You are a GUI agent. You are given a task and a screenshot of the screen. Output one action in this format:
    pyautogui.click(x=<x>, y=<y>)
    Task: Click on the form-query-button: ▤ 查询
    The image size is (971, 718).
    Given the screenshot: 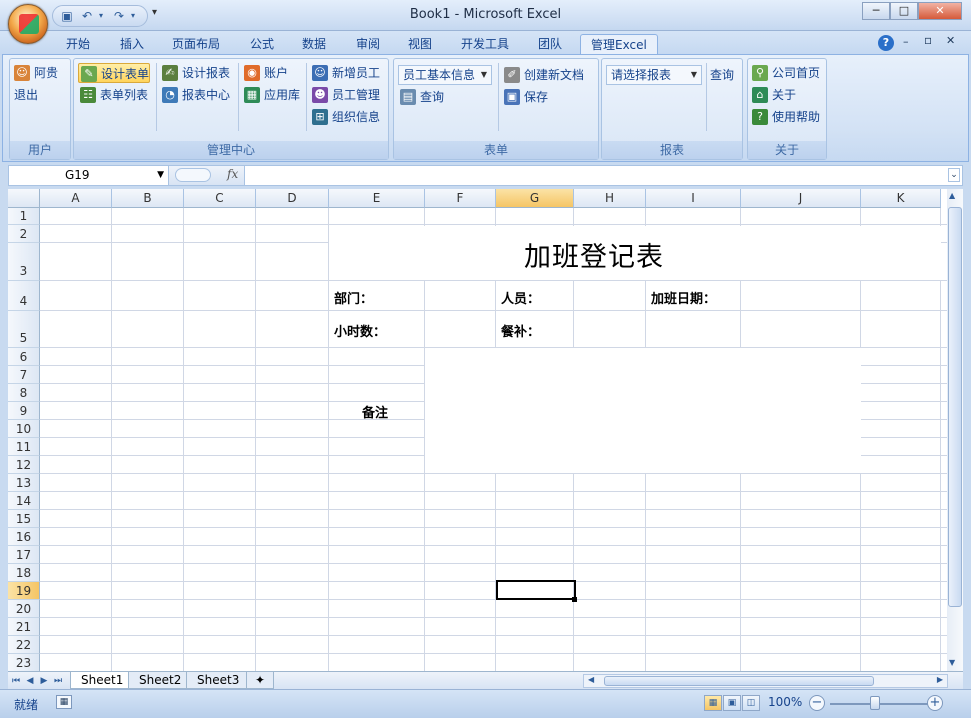 What is the action you would take?
    pyautogui.click(x=421, y=97)
    